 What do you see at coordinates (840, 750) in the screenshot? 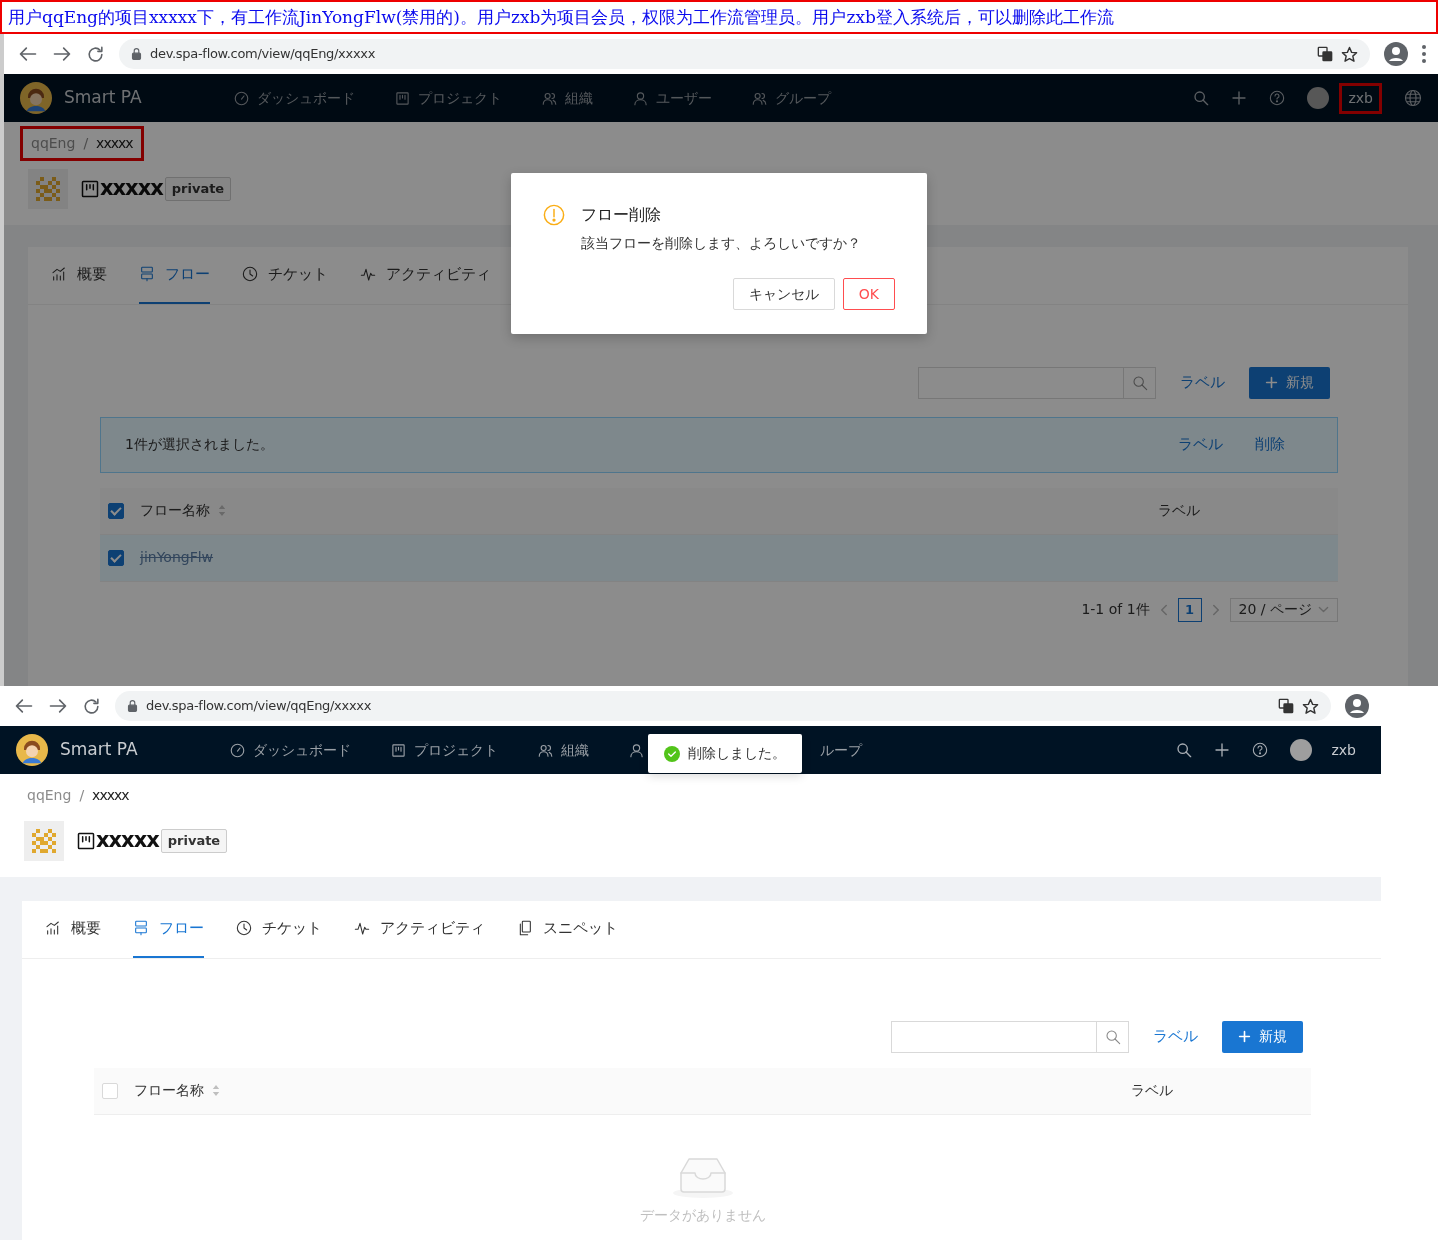
I see `nav-link: ループ` at bounding box center [840, 750].